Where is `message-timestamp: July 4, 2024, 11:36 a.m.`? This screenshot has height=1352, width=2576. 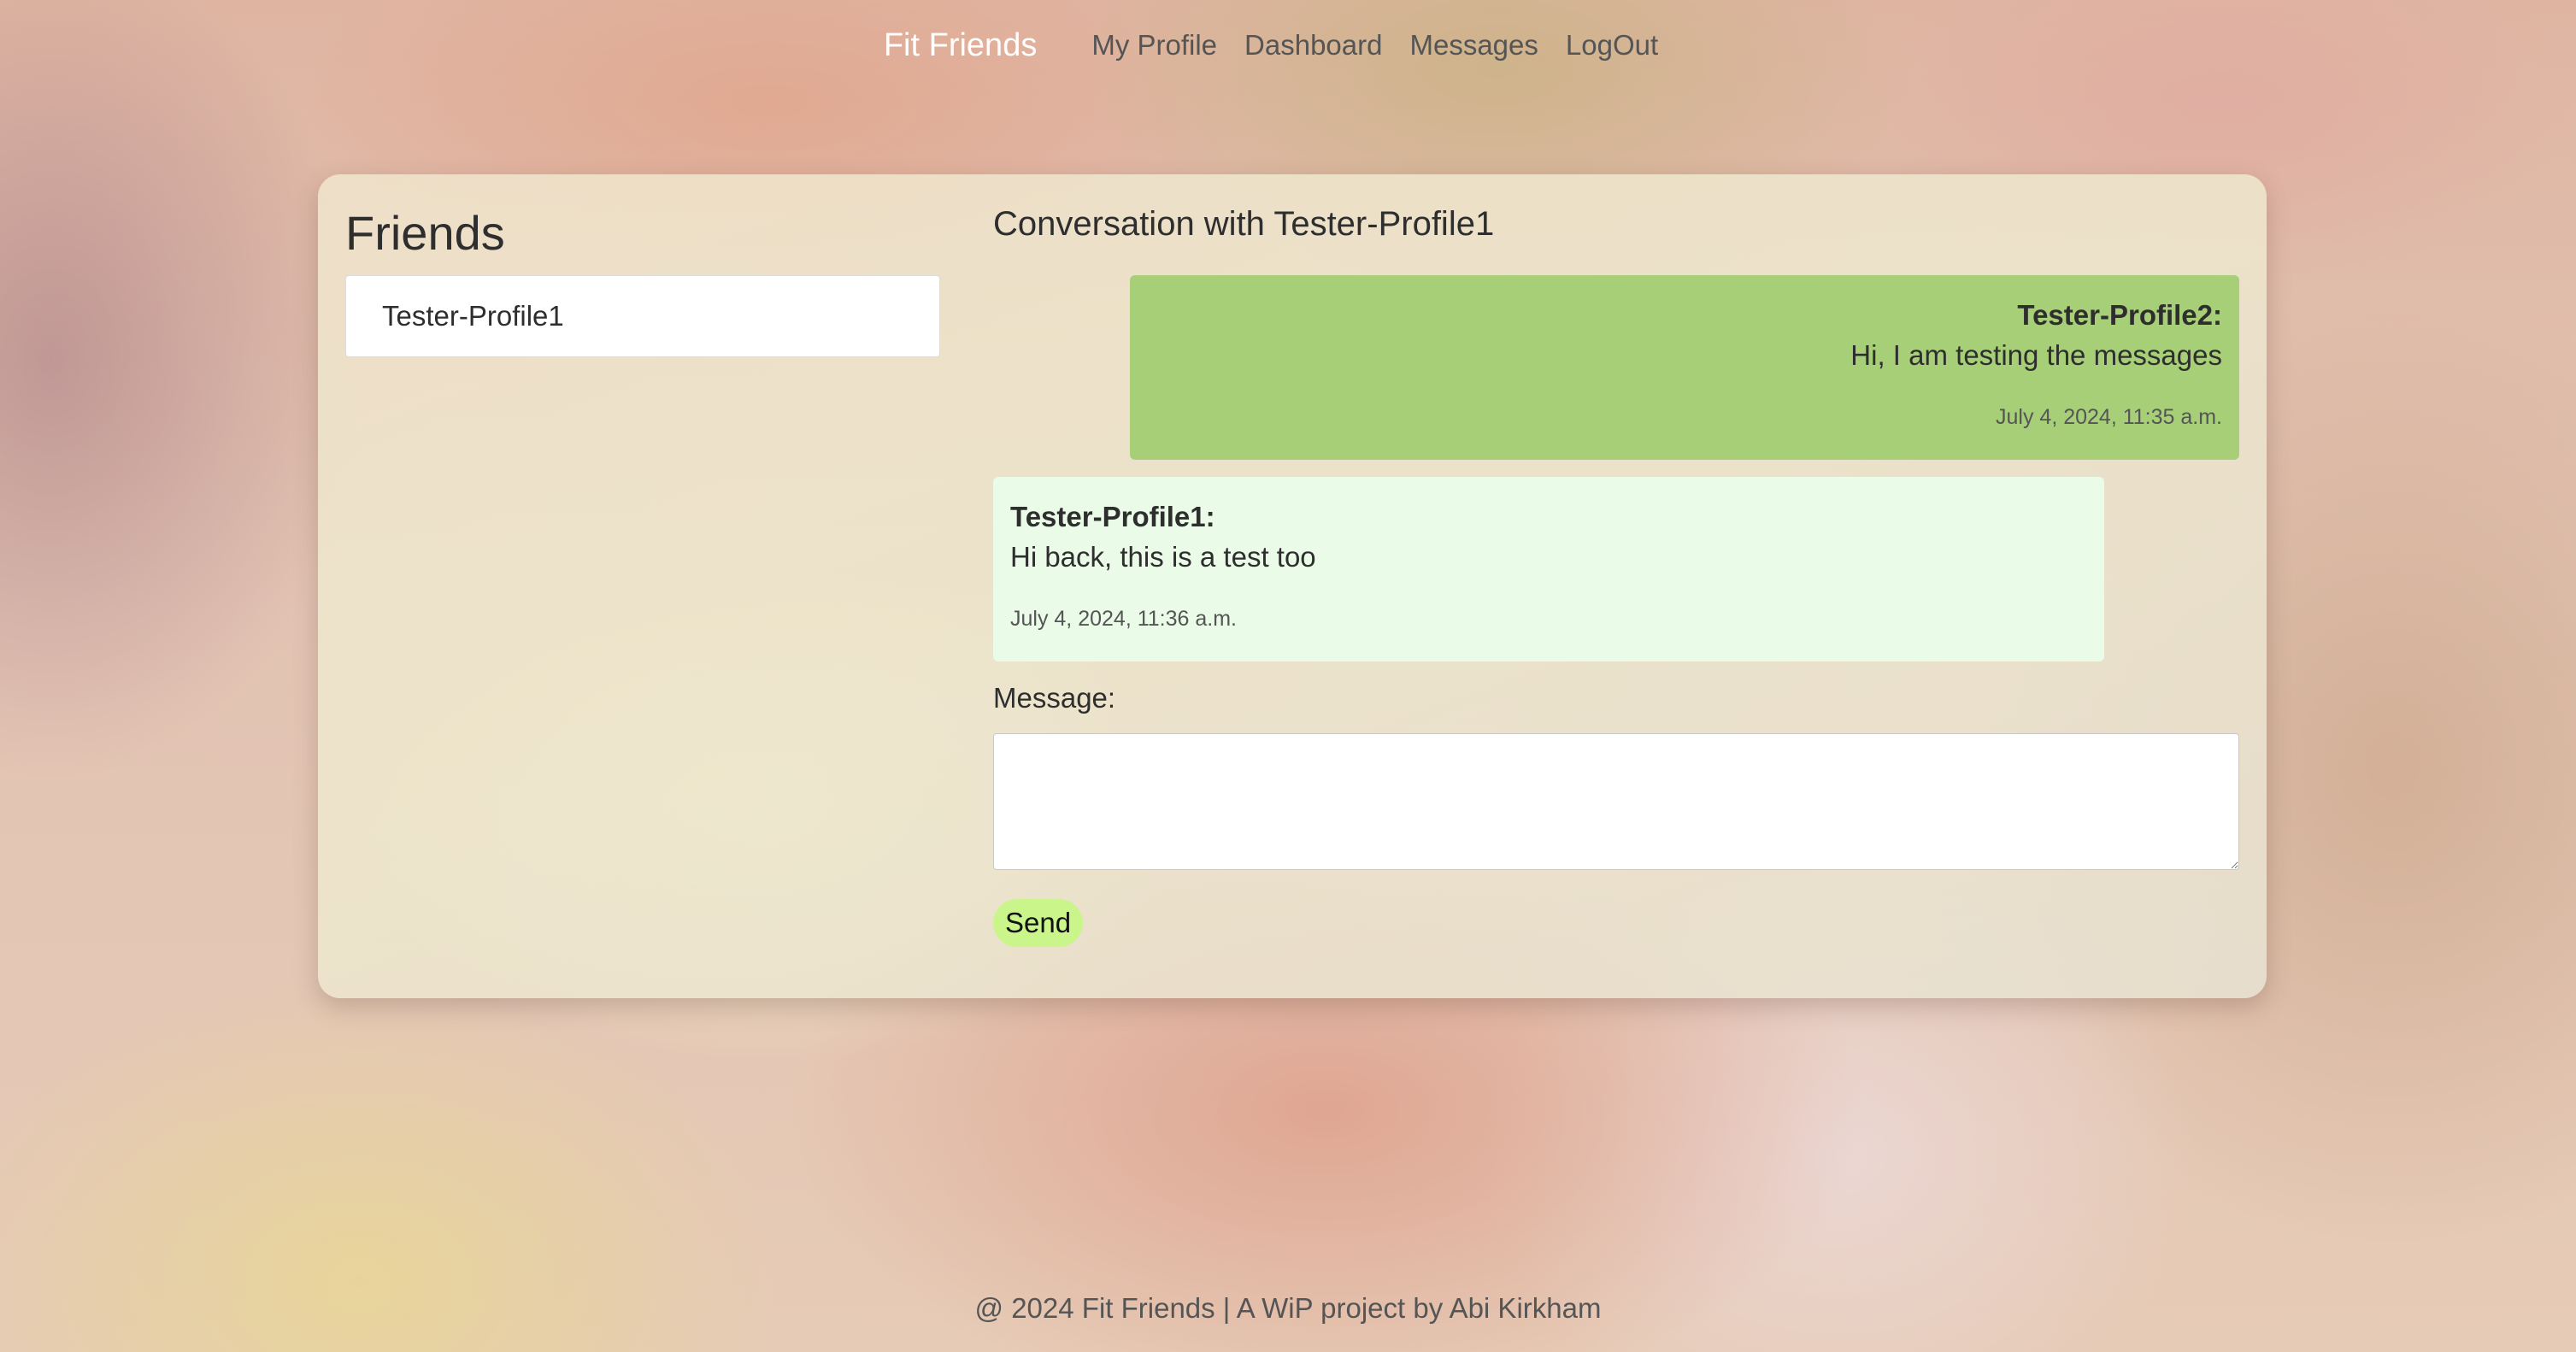
message-timestamp: July 4, 2024, 11:36 a.m. is located at coordinates (1123, 619).